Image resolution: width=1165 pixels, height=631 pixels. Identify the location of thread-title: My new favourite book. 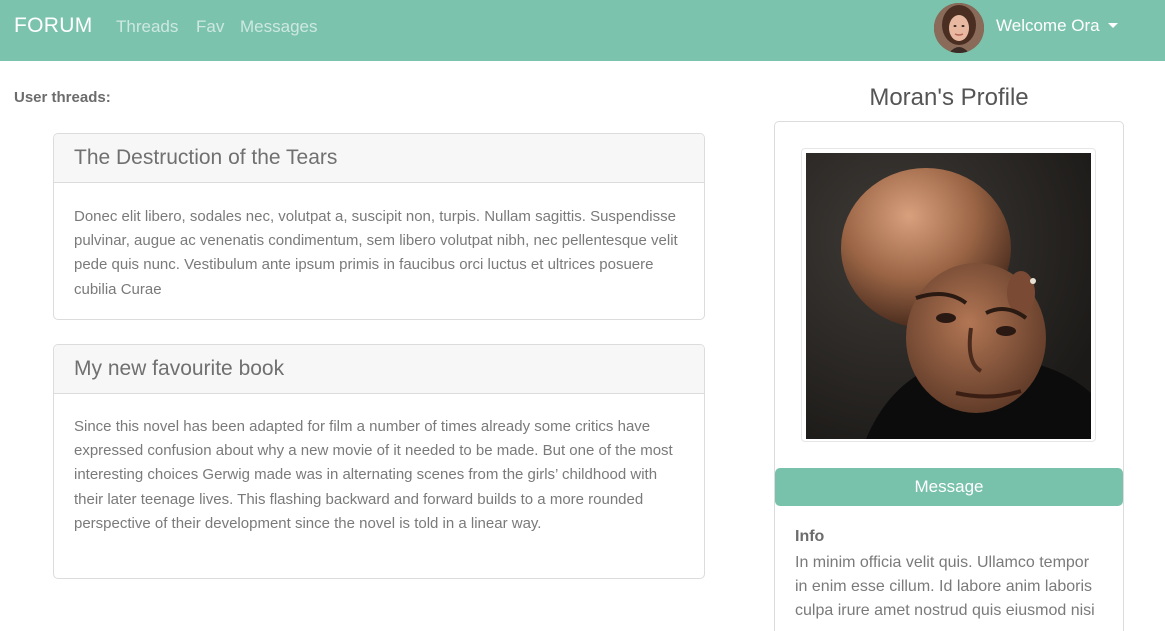
(379, 369).